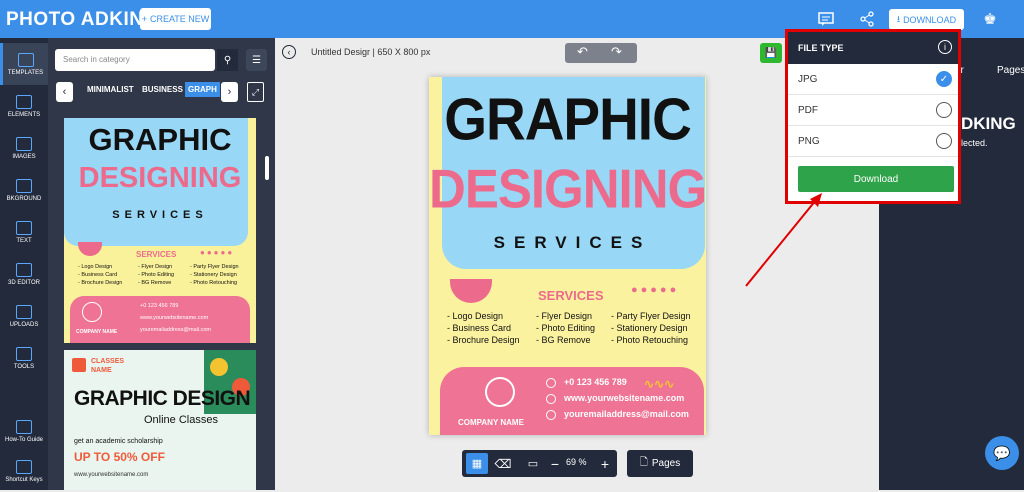 This screenshot has width=1024, height=492. I want to click on rail-item-tools: TOOLS, so click(24, 358).